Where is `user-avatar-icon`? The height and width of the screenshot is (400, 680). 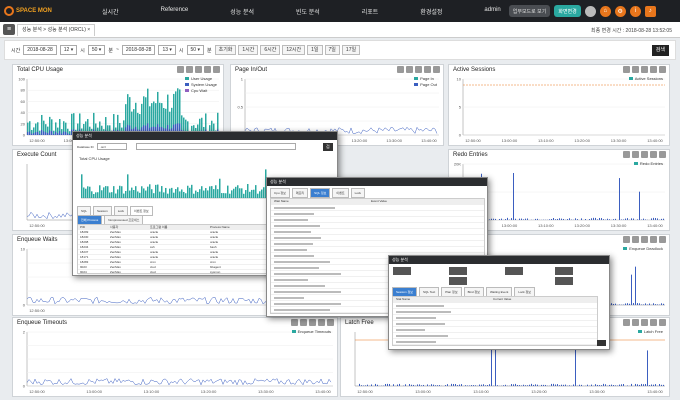
user-avatar-icon is located at coordinates (590, 11).